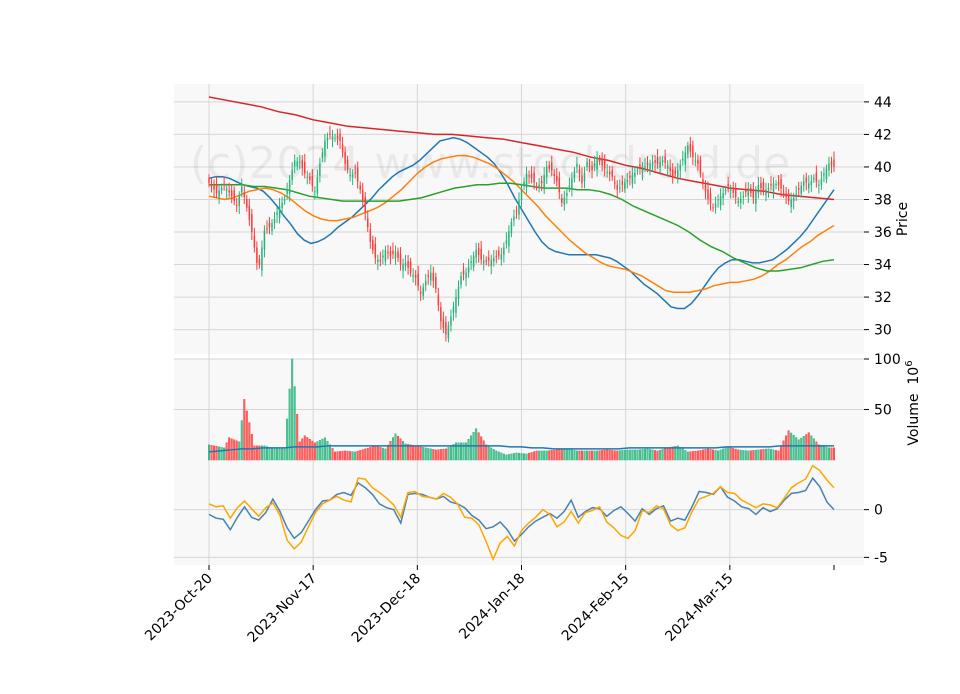 This screenshot has height=694, width=960. Describe the element at coordinates (881, 558) in the screenshot. I see `oscillator-tick-label: -5` at that location.